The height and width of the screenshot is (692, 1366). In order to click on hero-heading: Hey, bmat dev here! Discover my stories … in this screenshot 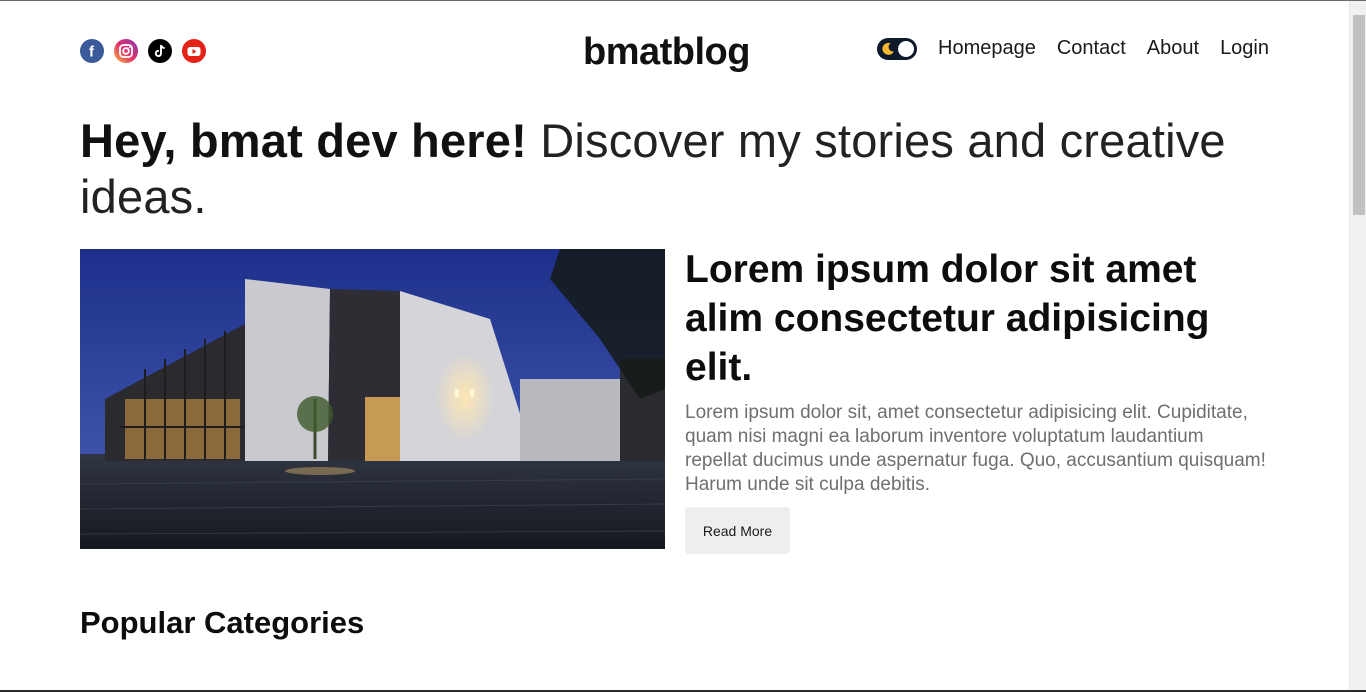, I will do `click(674, 169)`.